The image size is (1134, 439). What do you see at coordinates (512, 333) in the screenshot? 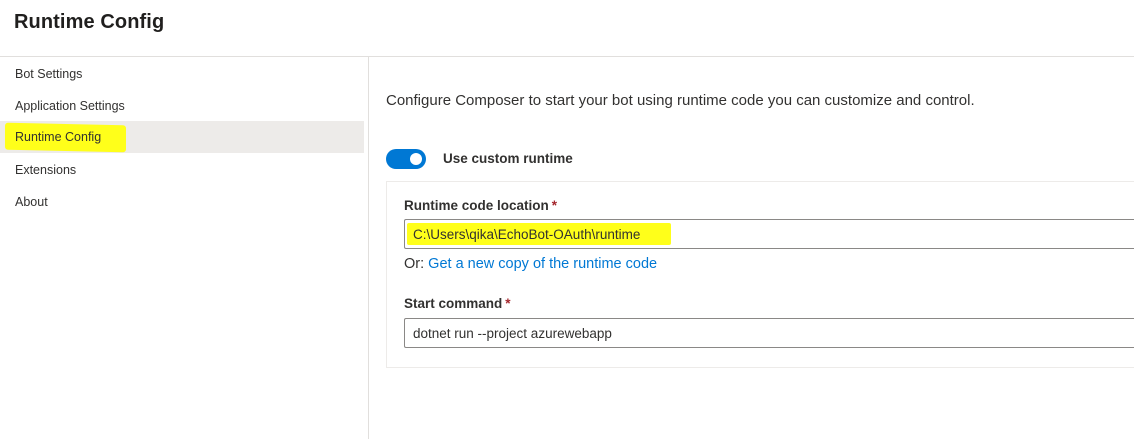
I see `start-command-value: dotnet run --project azurewebapp` at bounding box center [512, 333].